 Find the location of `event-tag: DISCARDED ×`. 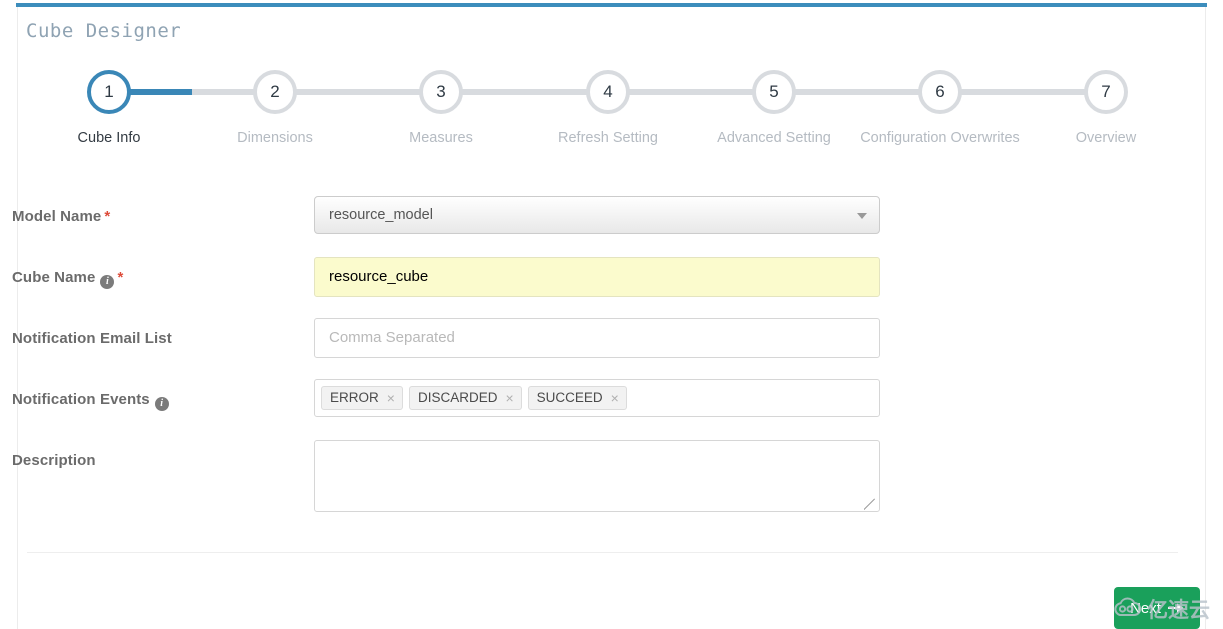

event-tag: DISCARDED × is located at coordinates (465, 398).